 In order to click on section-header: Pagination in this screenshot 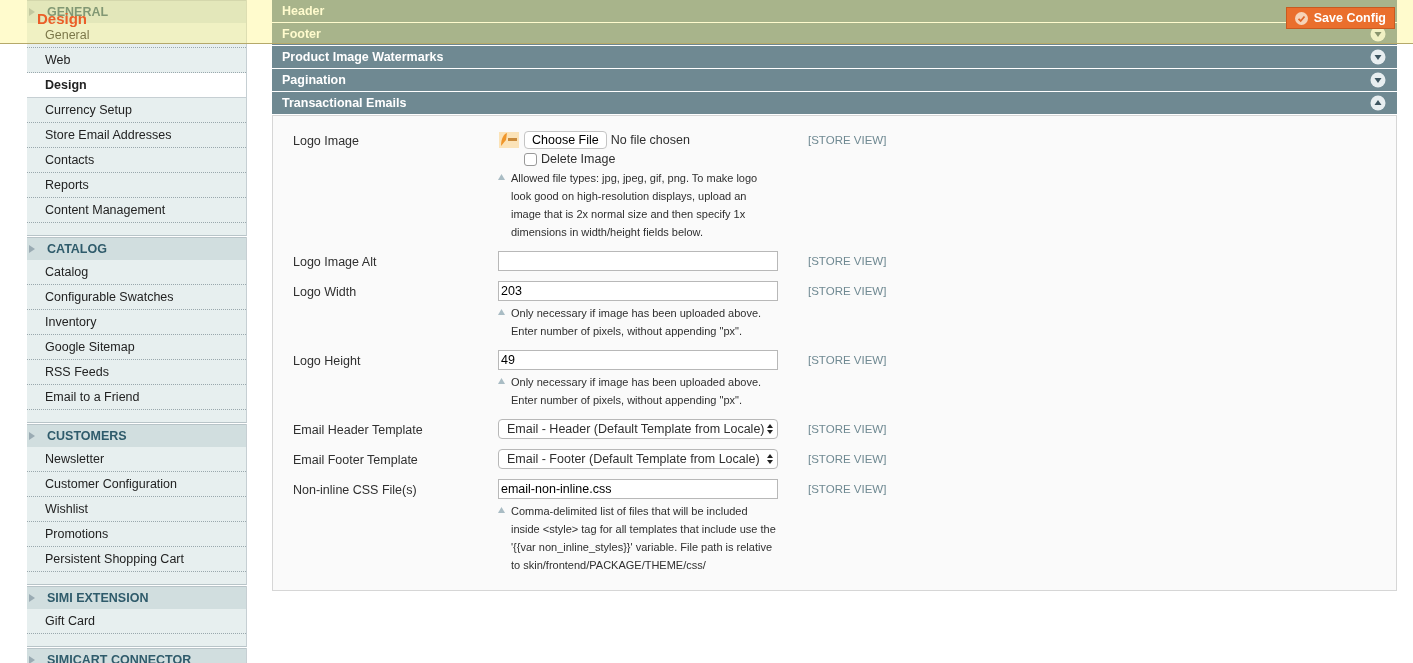, I will do `click(834, 80)`.